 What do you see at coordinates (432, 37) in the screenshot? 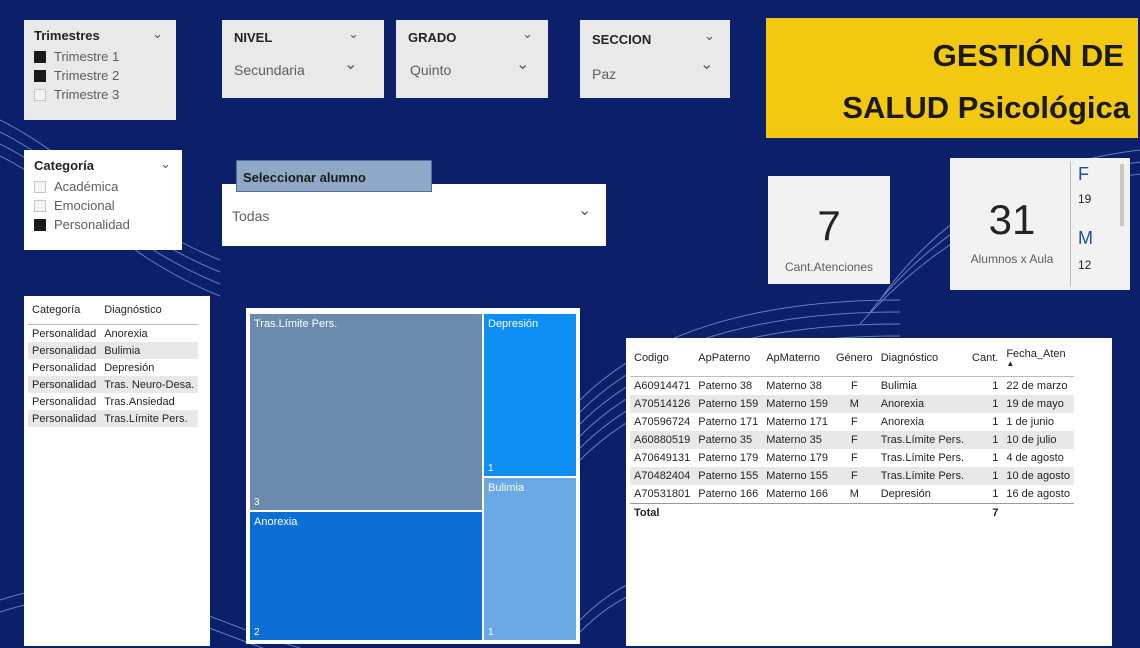
I see `grado-title: GRADO` at bounding box center [432, 37].